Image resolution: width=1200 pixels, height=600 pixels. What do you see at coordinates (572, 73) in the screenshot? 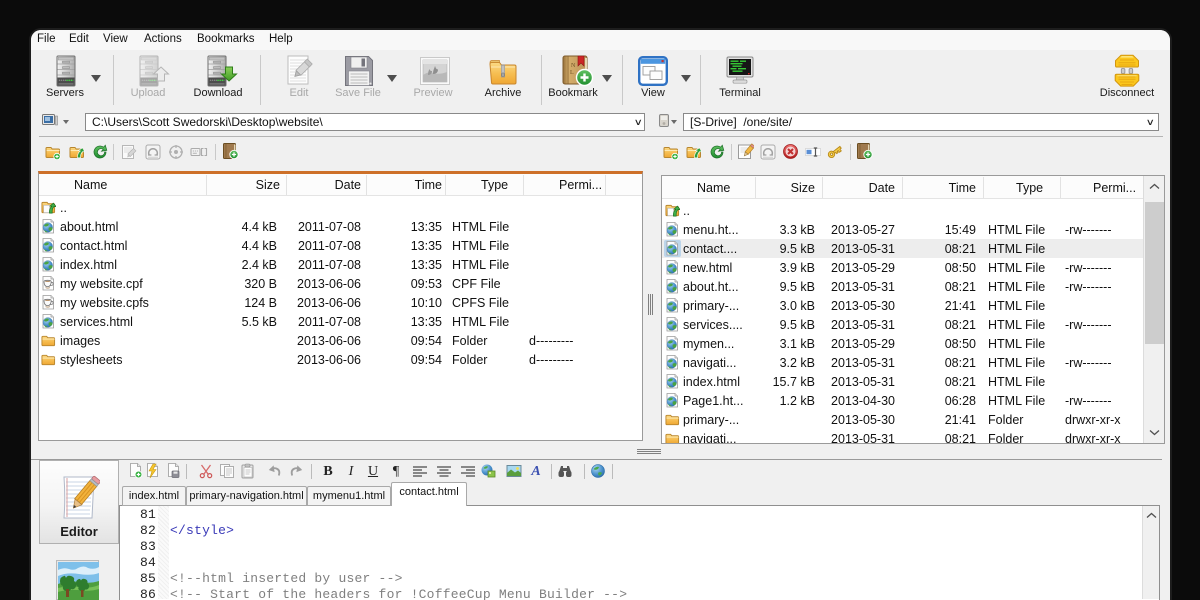
I see `svg-text: L` at bounding box center [572, 73].